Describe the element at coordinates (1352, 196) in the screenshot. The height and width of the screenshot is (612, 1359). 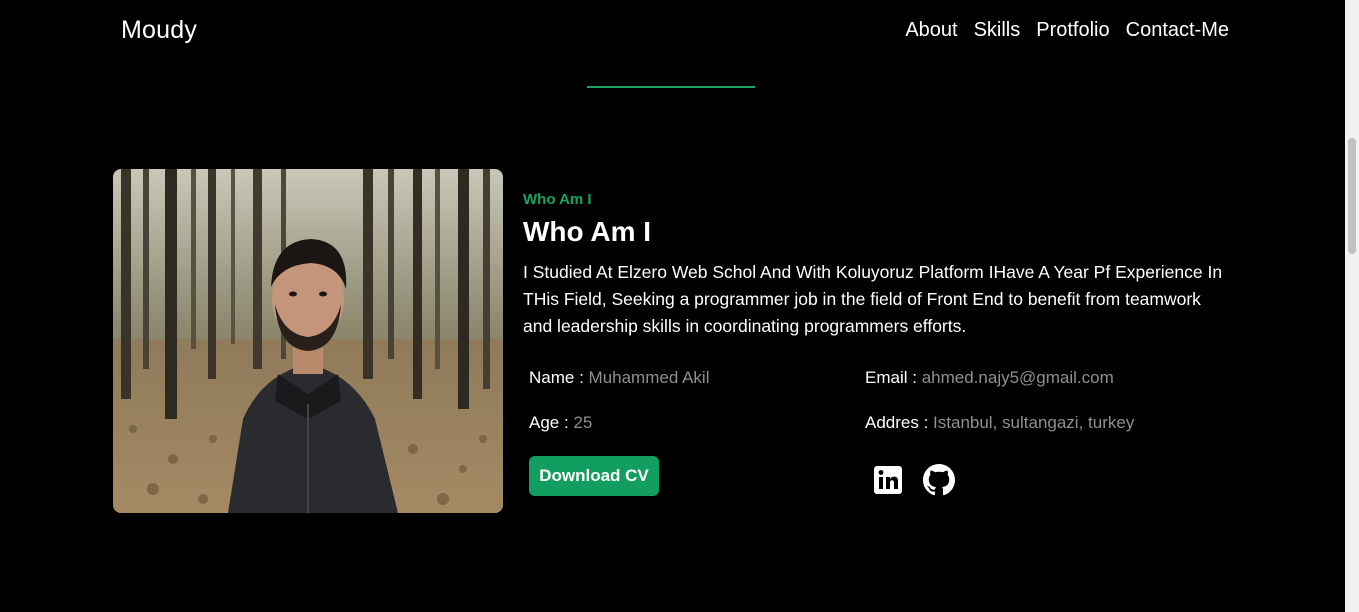
I see `scrollbar-thumb` at that location.